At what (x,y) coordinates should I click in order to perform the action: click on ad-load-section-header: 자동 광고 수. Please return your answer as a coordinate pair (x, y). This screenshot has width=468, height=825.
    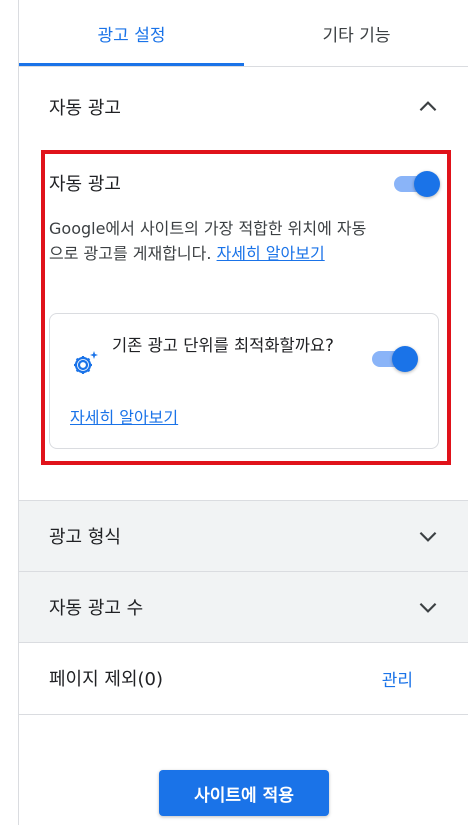
    Looking at the image, I should click on (243, 607).